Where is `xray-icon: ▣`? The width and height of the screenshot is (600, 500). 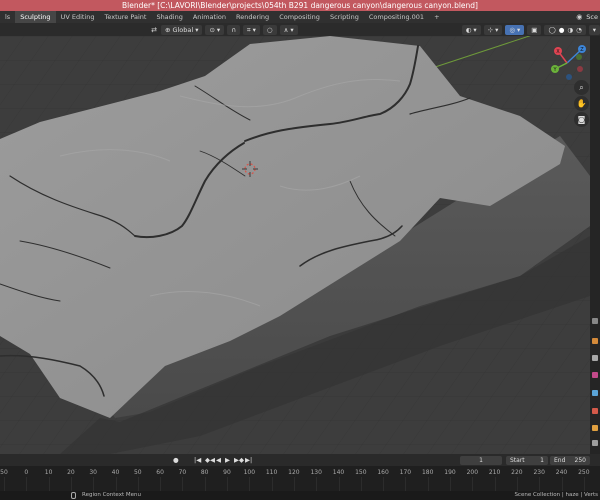 xray-icon: ▣ is located at coordinates (534, 29).